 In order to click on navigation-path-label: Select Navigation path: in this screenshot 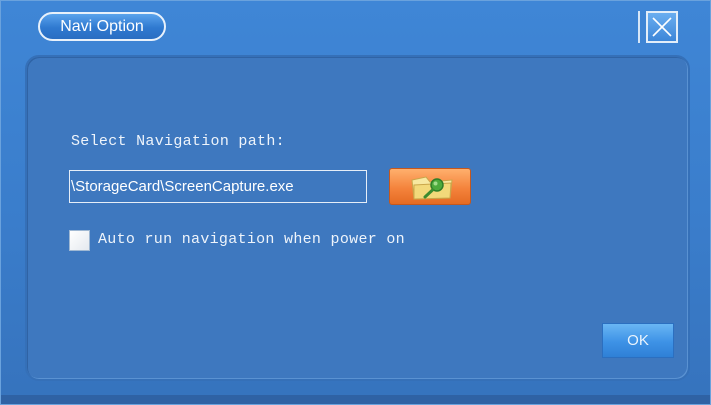, I will do `click(178, 141)`.